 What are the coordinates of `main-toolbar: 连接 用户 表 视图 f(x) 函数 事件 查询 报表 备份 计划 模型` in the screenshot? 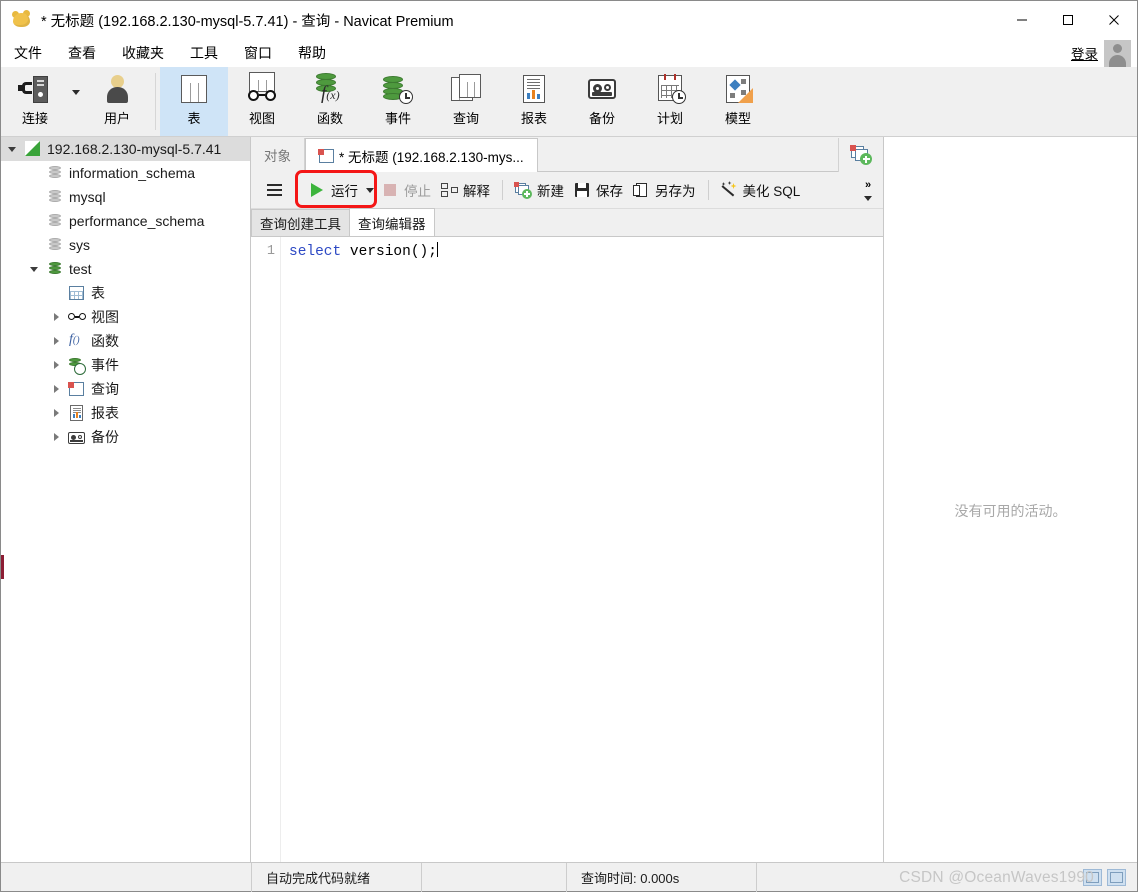 It's located at (569, 102).